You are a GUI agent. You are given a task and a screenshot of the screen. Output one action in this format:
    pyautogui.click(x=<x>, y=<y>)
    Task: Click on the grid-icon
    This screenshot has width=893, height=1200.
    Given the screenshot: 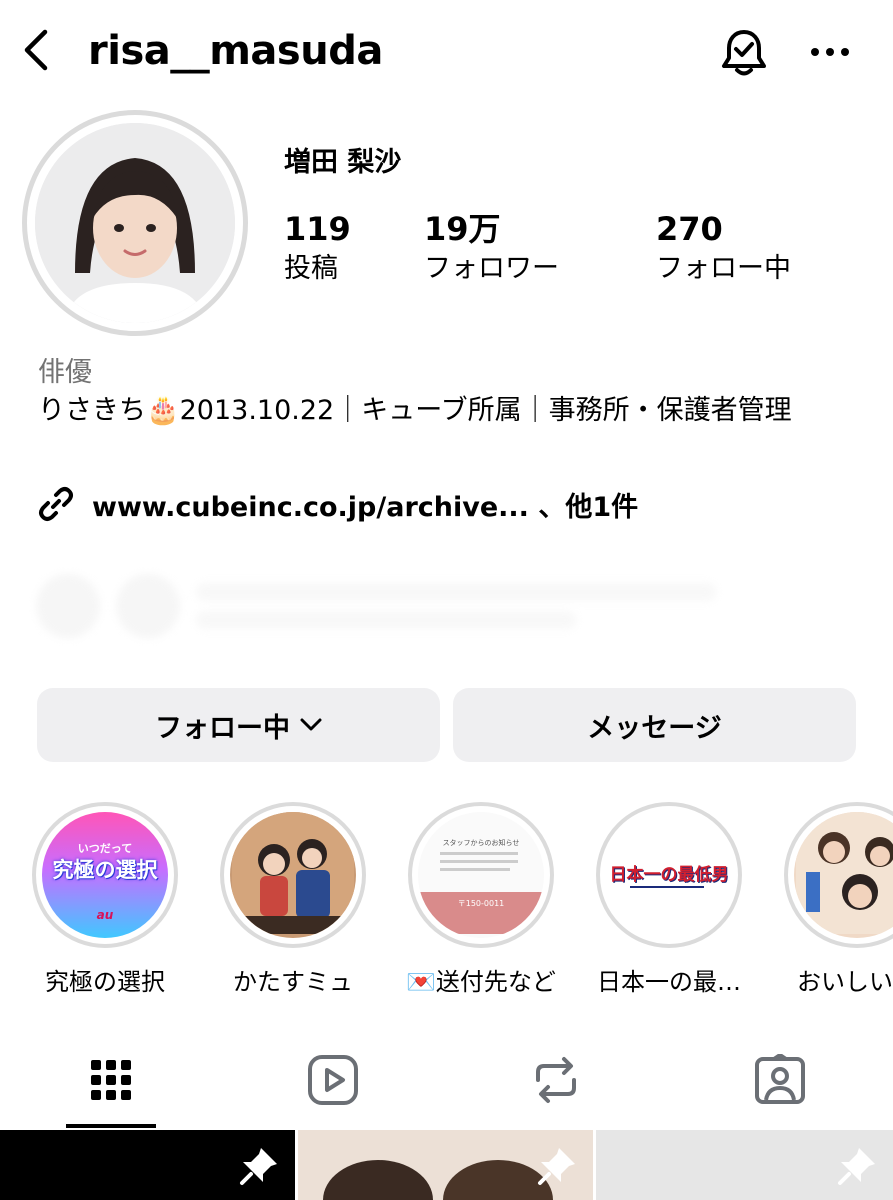 What is the action you would take?
    pyautogui.click(x=111, y=1080)
    